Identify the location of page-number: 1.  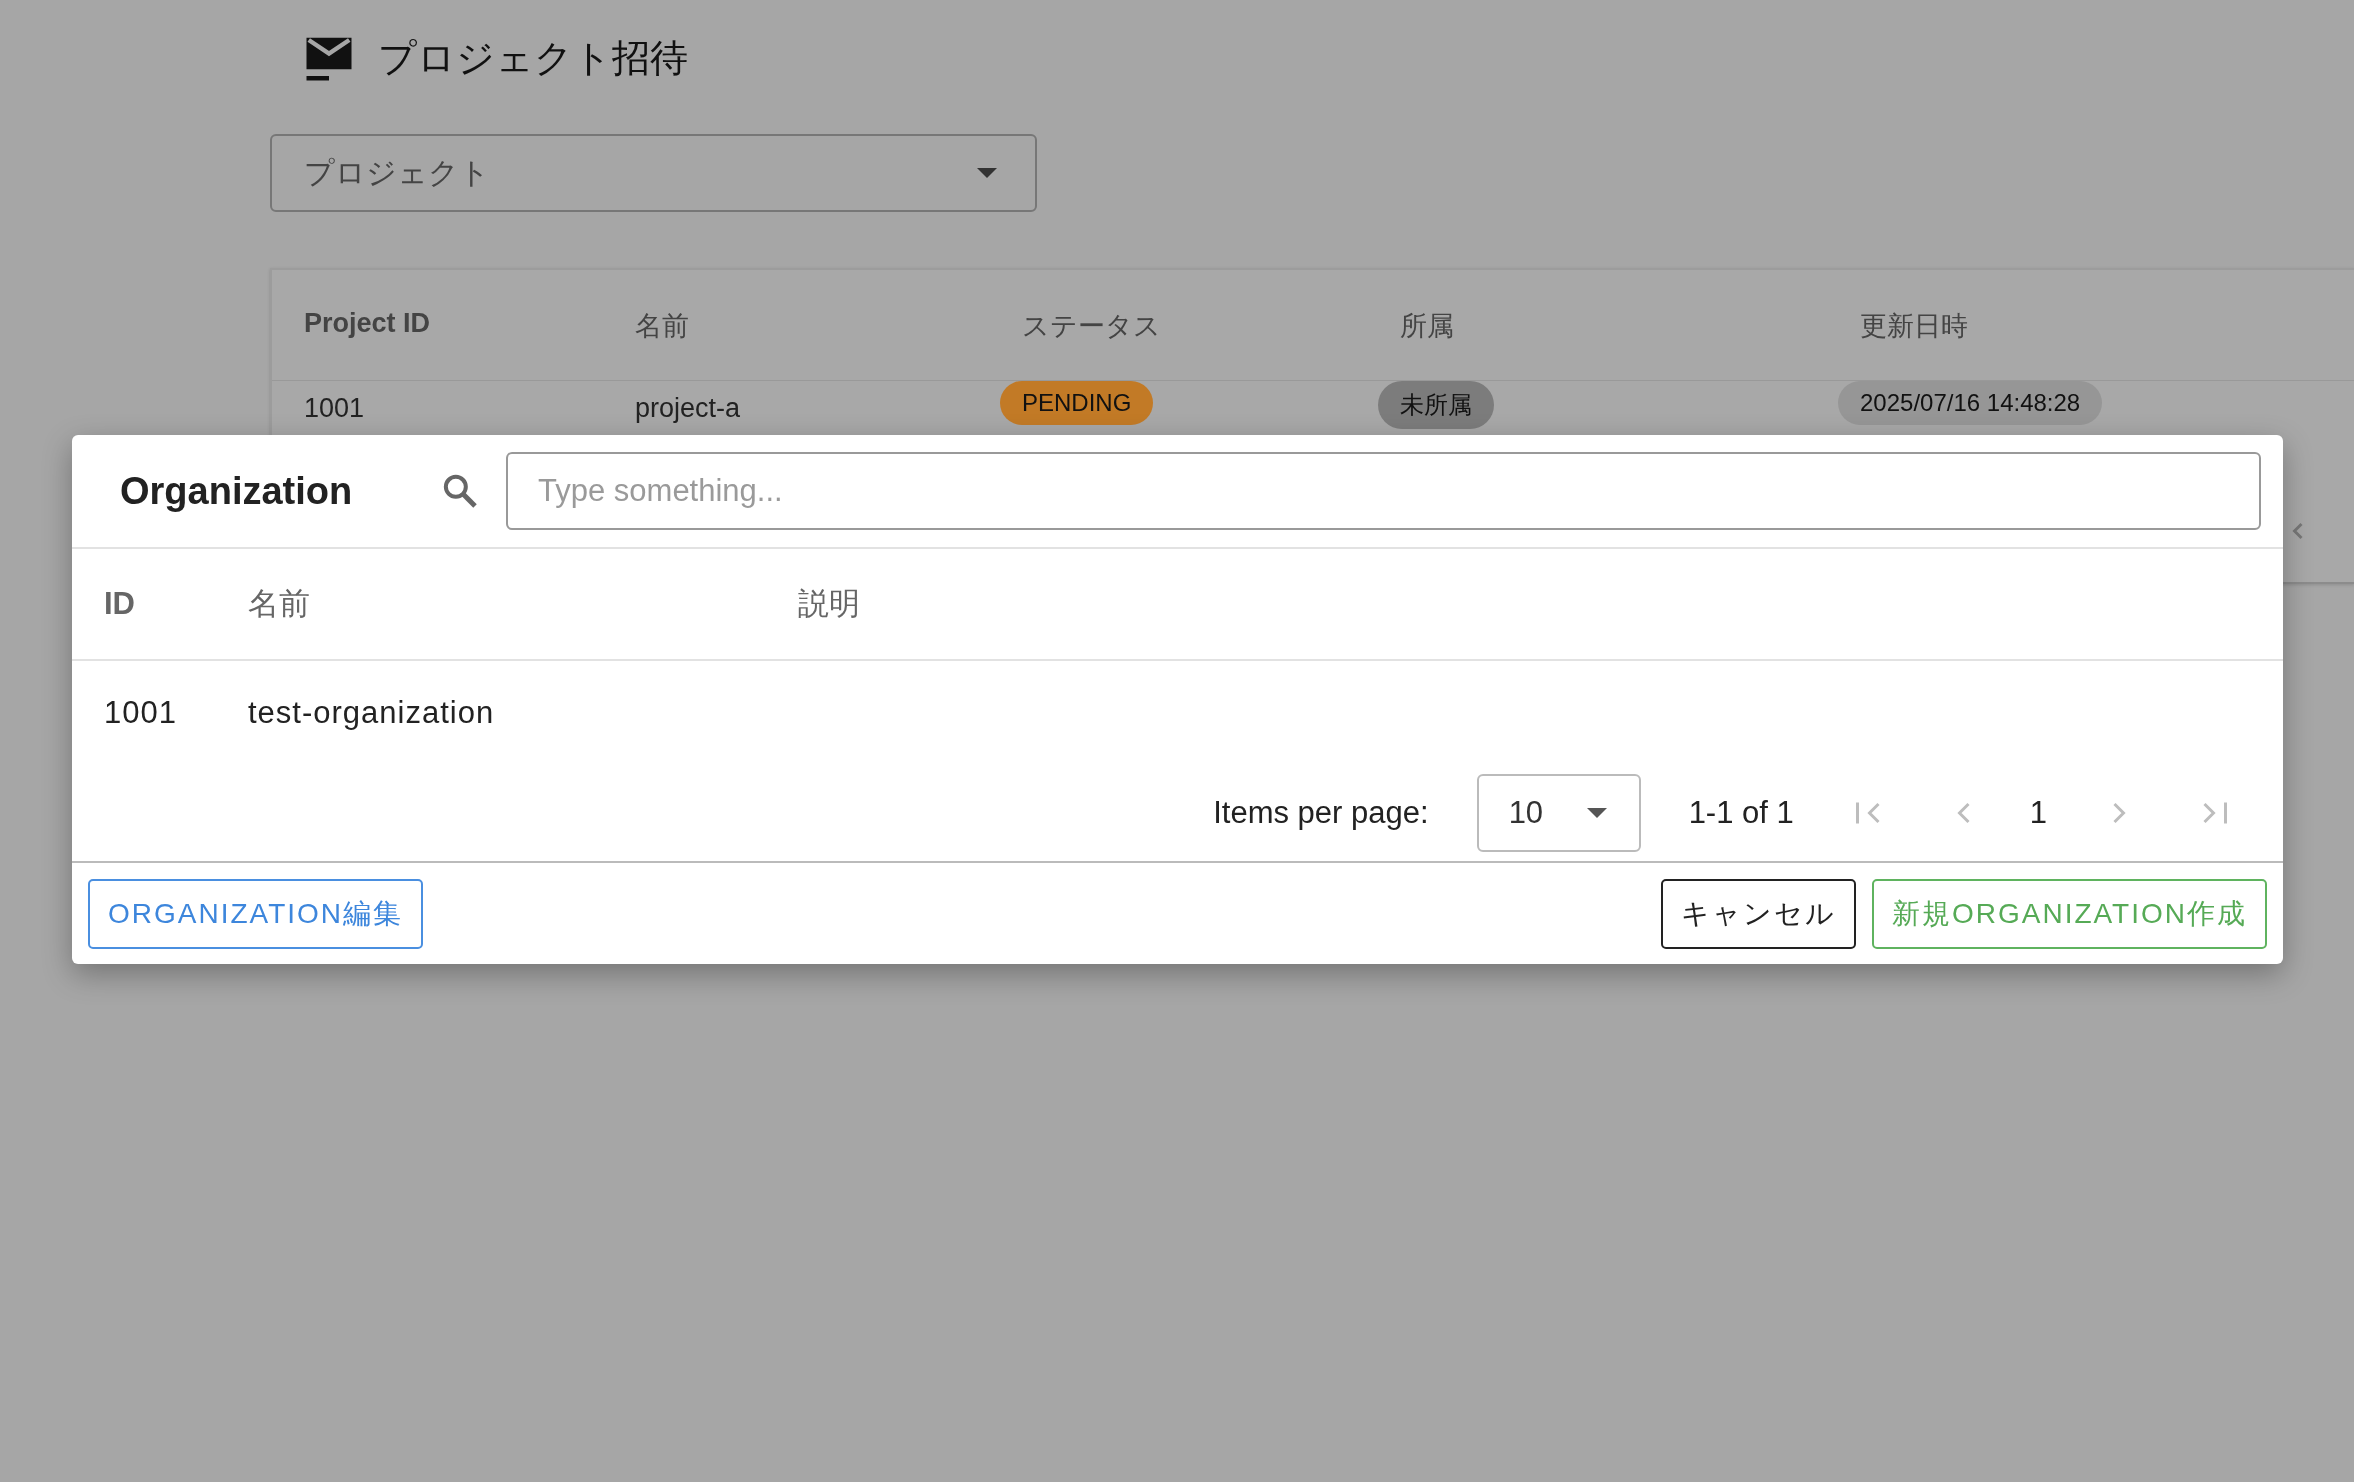
(2038, 813).